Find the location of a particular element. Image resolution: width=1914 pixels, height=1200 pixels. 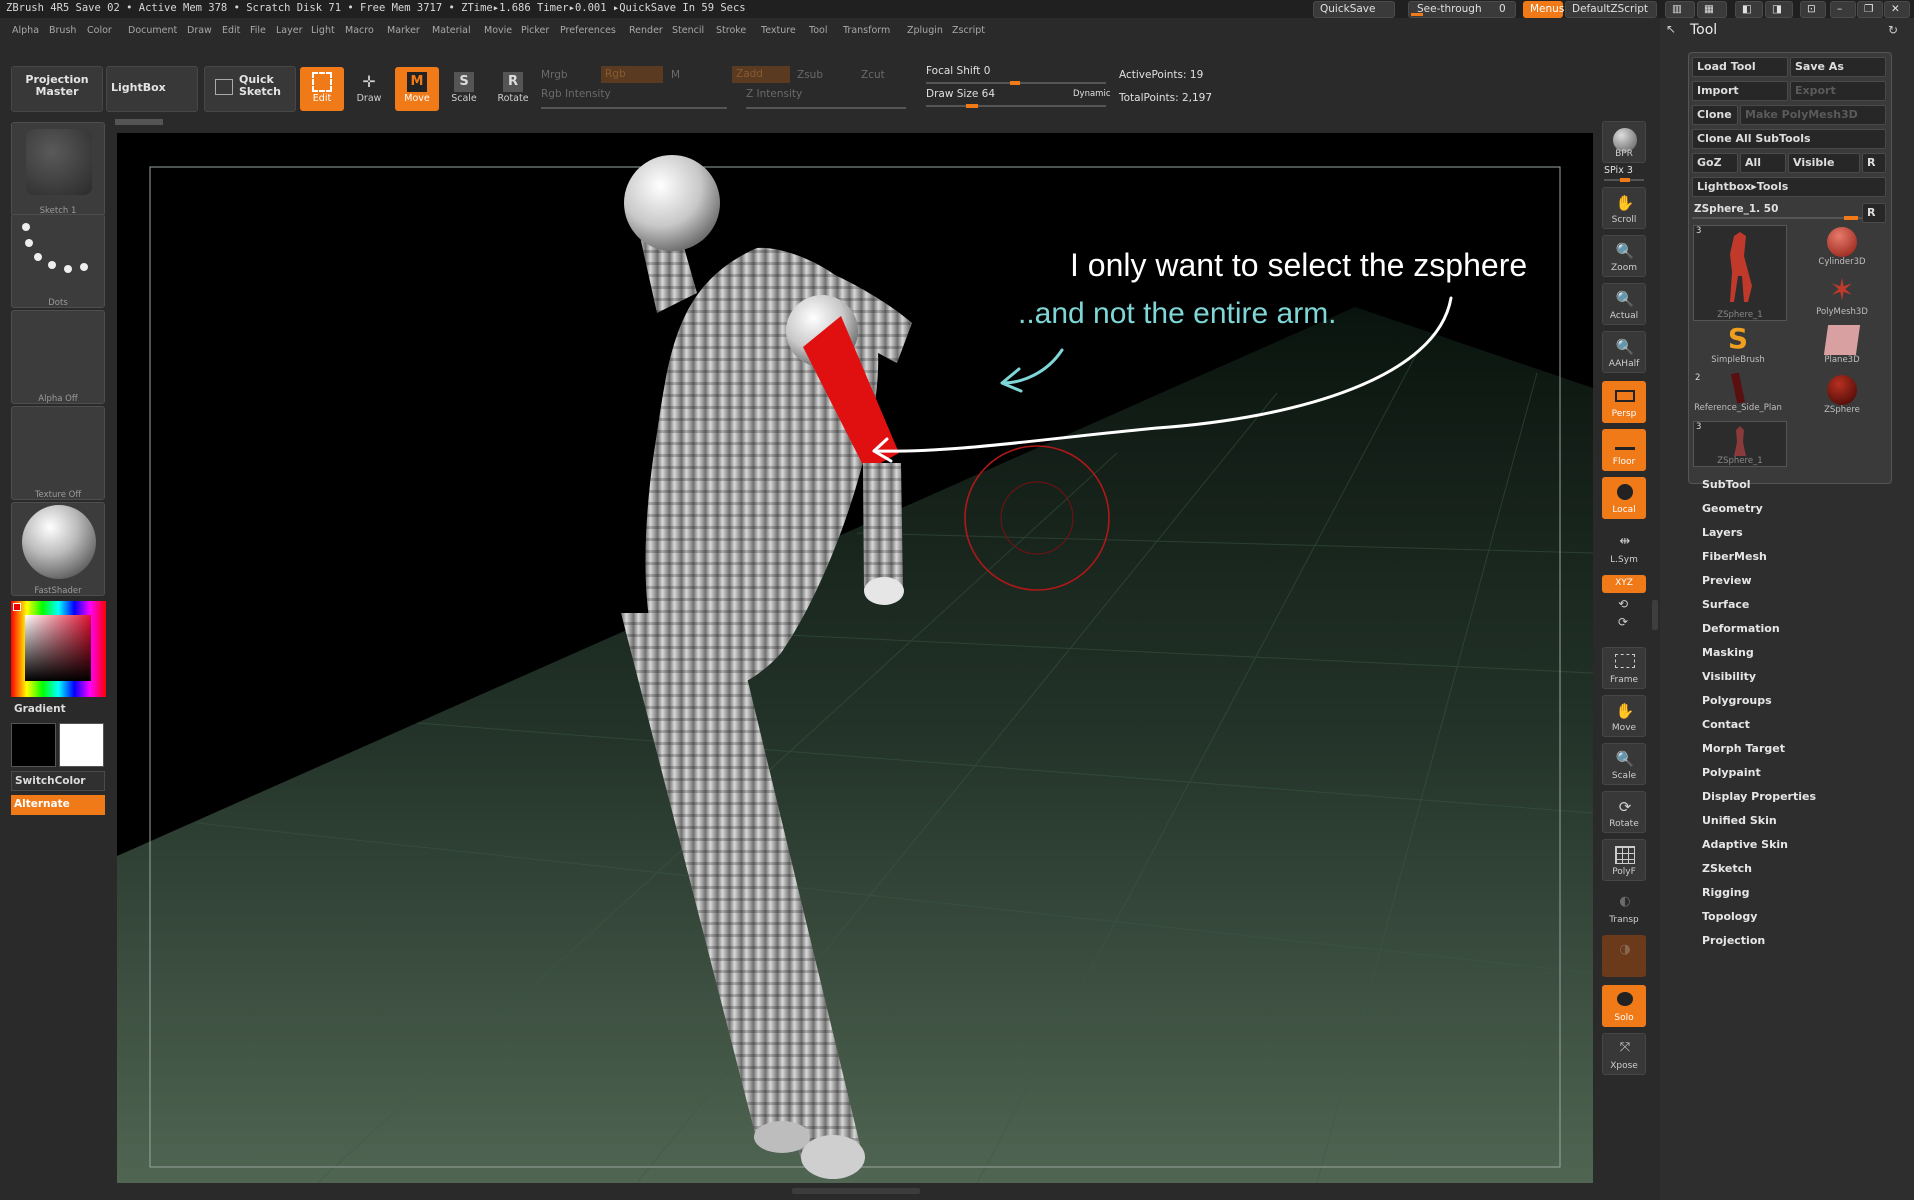

menu-transform: Transform is located at coordinates (866, 30).